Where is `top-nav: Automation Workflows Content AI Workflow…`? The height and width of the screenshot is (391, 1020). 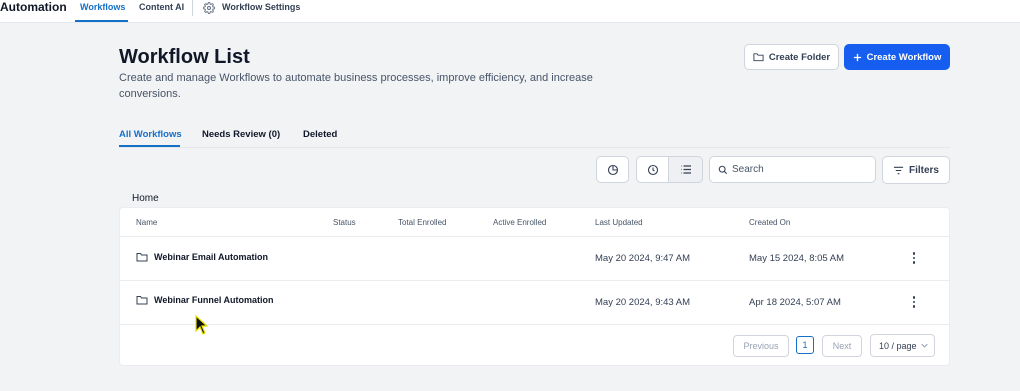
top-nav: Automation Workflows Content AI Workflow… is located at coordinates (510, 11).